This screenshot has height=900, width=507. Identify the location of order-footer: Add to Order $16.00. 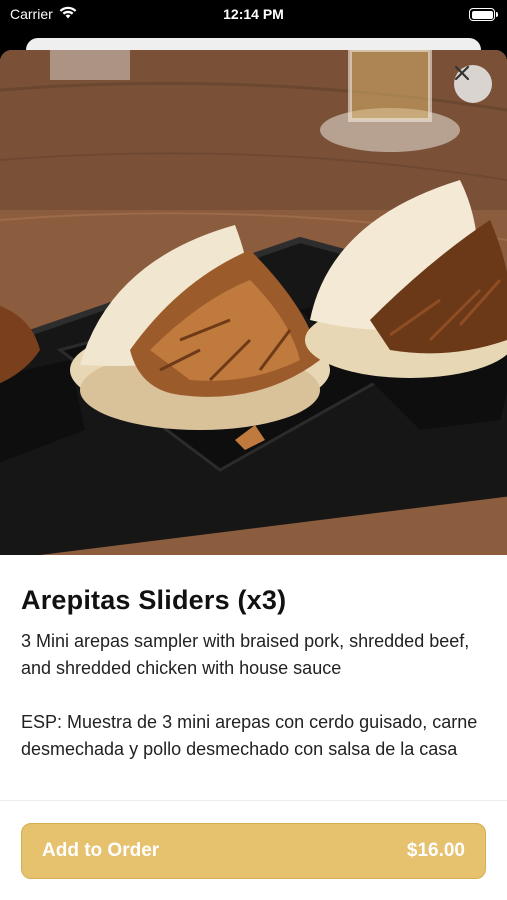
(253, 850).